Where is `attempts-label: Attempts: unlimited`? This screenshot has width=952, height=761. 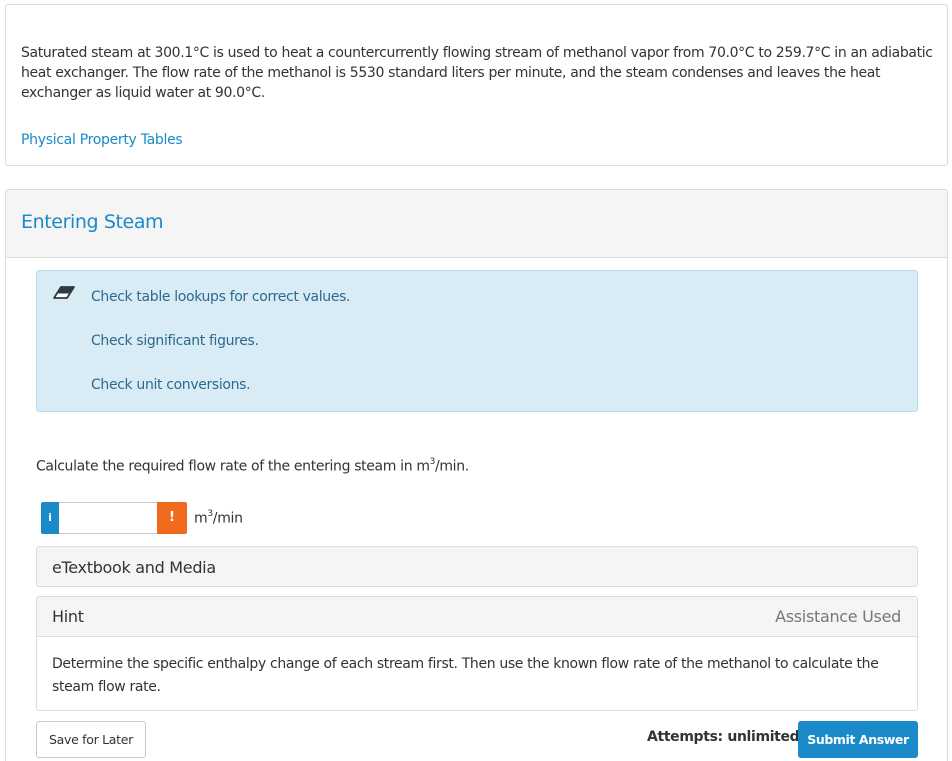
attempts-label: Attempts: unlimited is located at coordinates (723, 737).